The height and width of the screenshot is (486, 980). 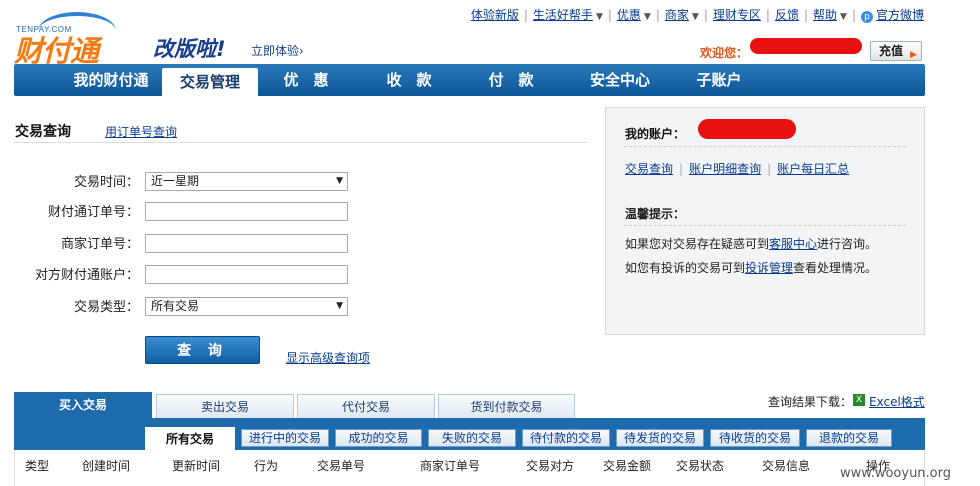 I want to click on column-header: 交易信息, so click(x=786, y=466).